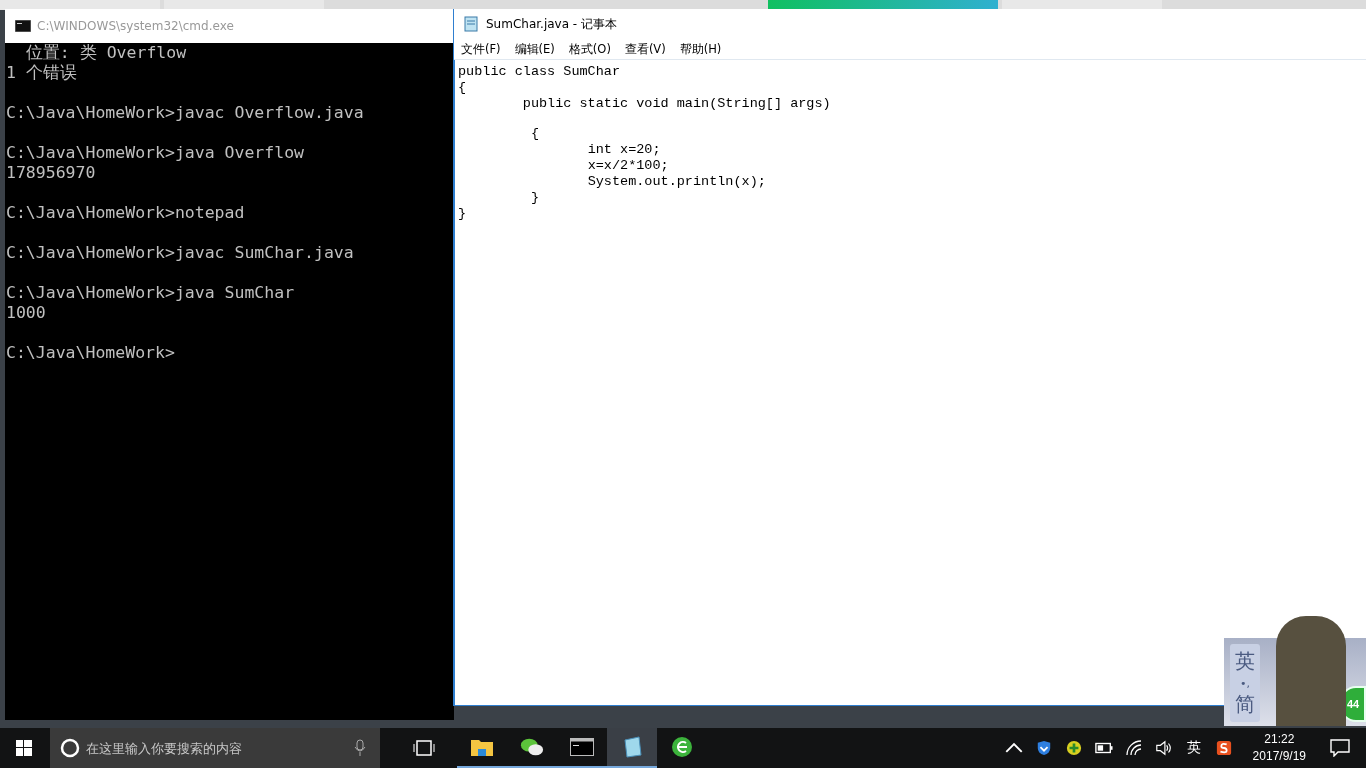  I want to click on input-language-indicator: 英, so click(1193, 748).